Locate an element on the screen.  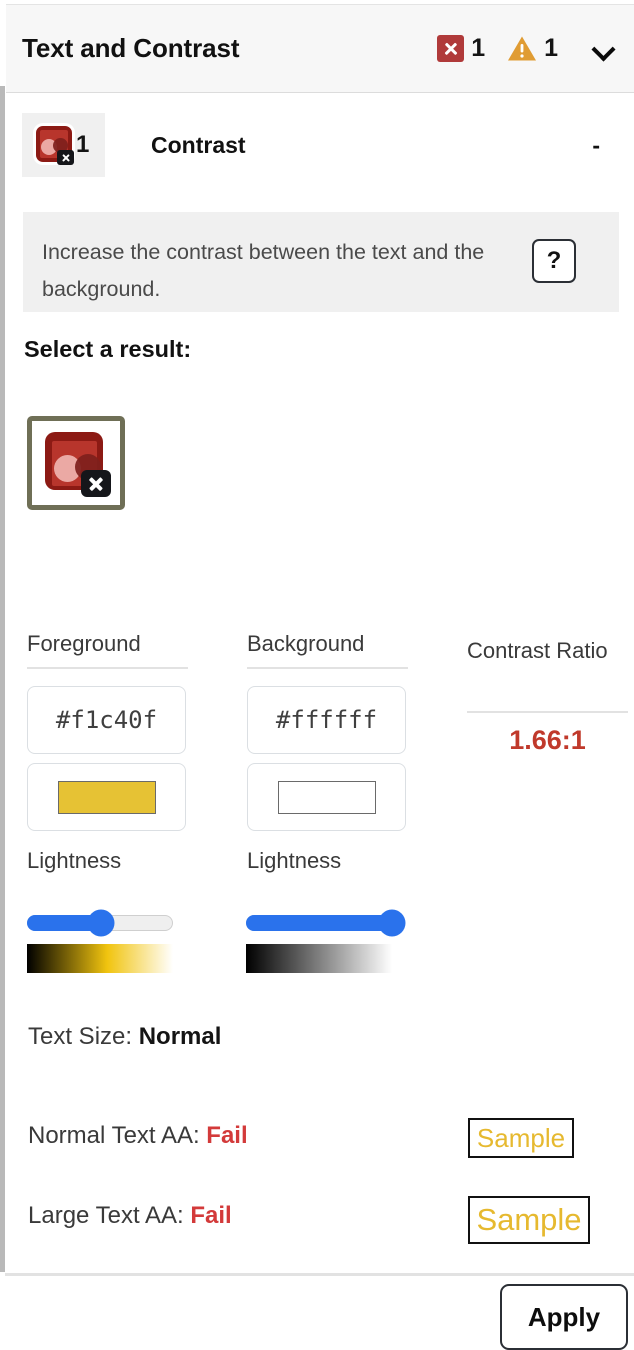
background-lightness-slider is located at coordinates (326, 923).